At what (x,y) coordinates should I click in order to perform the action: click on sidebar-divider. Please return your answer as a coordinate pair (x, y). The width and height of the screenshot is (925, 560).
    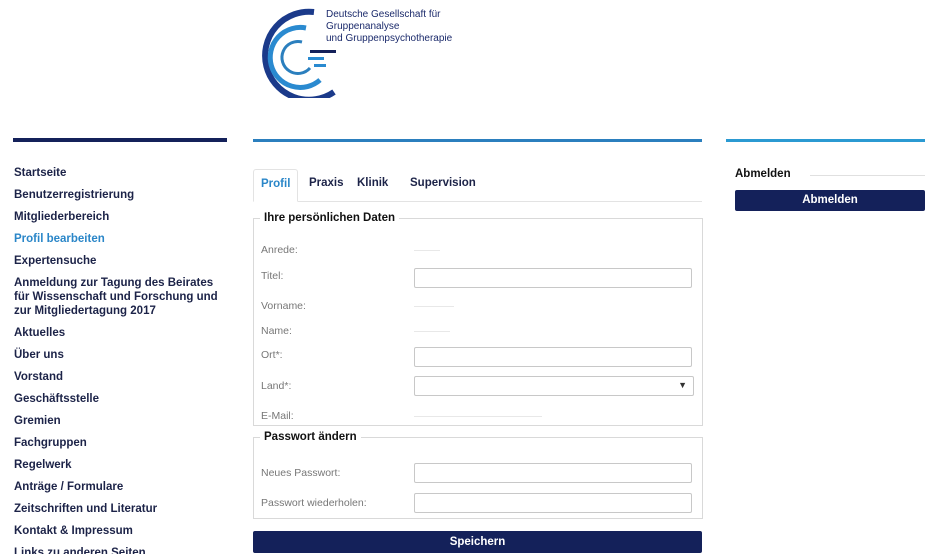
    Looking at the image, I should click on (120, 140).